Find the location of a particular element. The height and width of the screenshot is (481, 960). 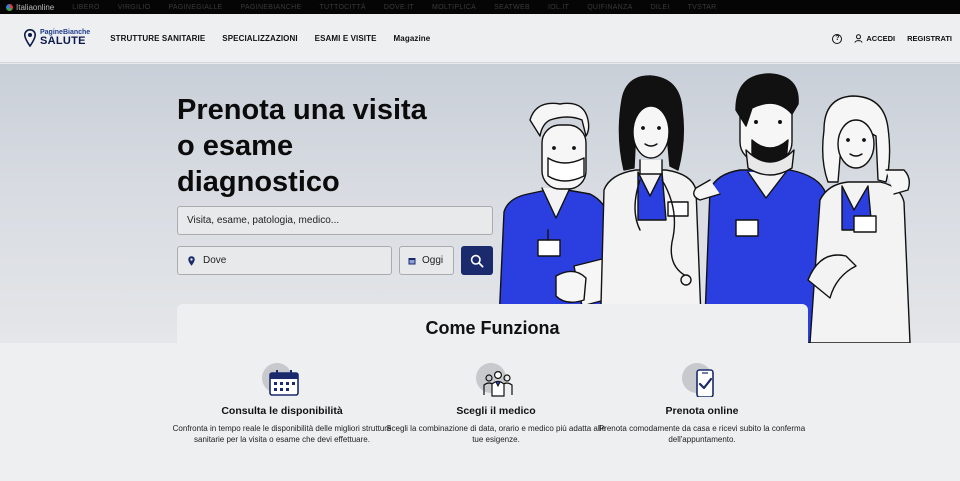

network-link: VIRGILIO is located at coordinates (134, 7).